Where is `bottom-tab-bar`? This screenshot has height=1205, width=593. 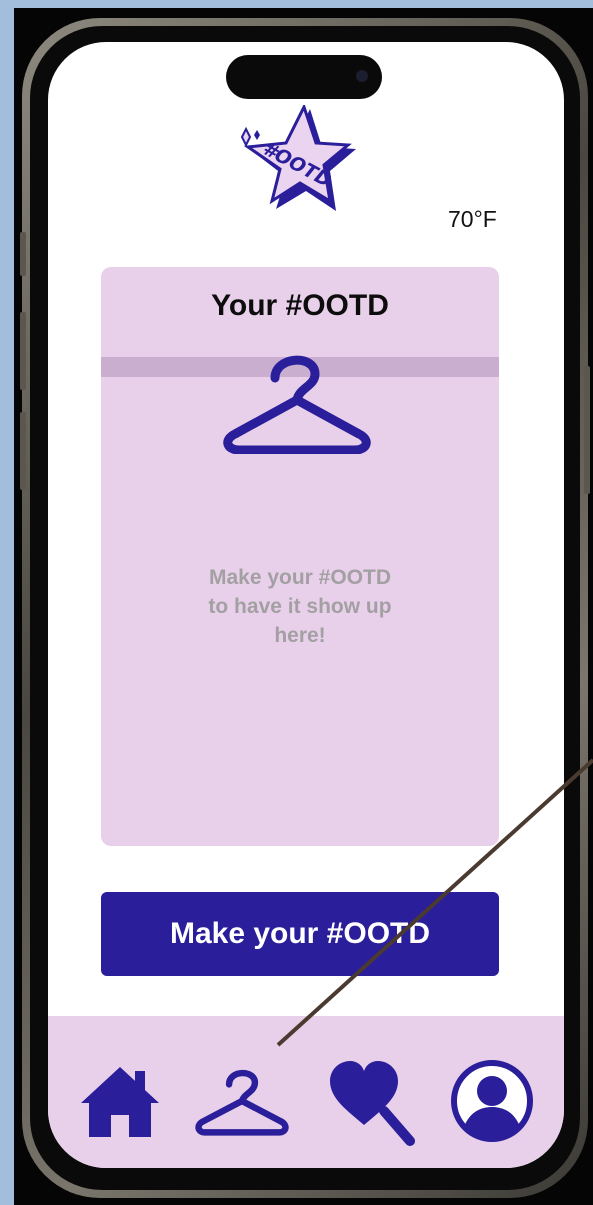
bottom-tab-bar is located at coordinates (306, 1092).